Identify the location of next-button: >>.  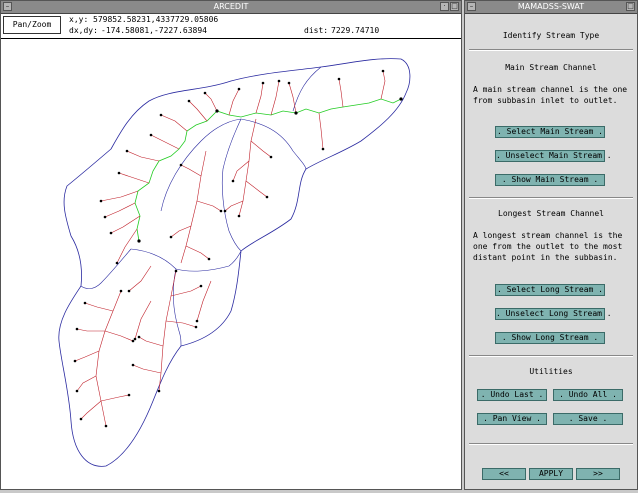
(598, 474).